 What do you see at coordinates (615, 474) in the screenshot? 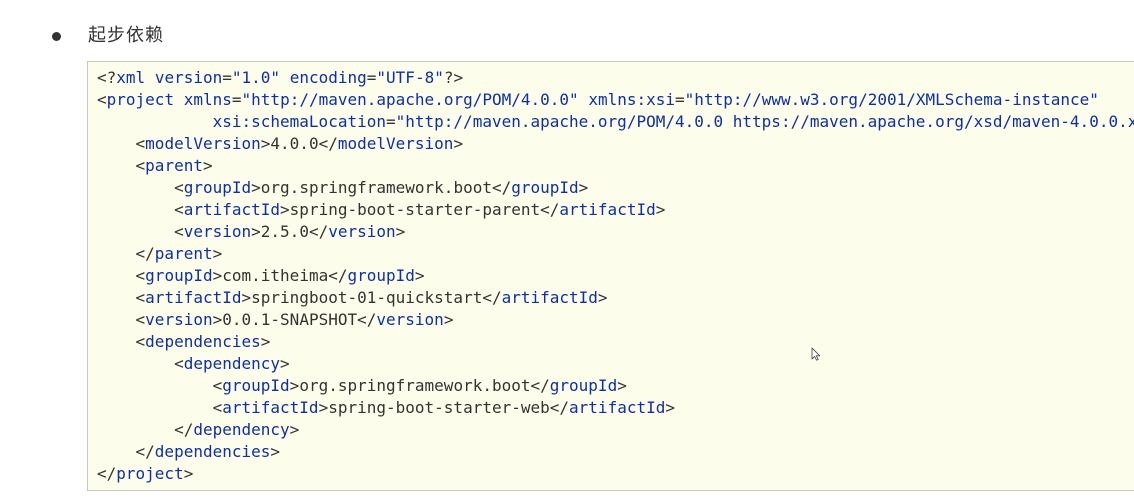
I see `code-line: </project>` at bounding box center [615, 474].